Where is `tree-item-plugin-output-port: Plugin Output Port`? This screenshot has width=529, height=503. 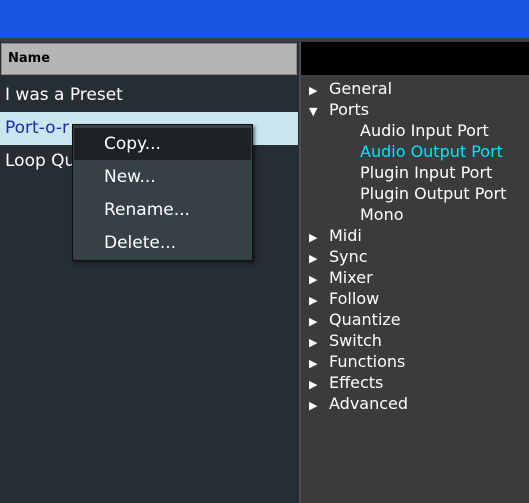
tree-item-plugin-output-port: Plugin Output Port is located at coordinates (433, 193).